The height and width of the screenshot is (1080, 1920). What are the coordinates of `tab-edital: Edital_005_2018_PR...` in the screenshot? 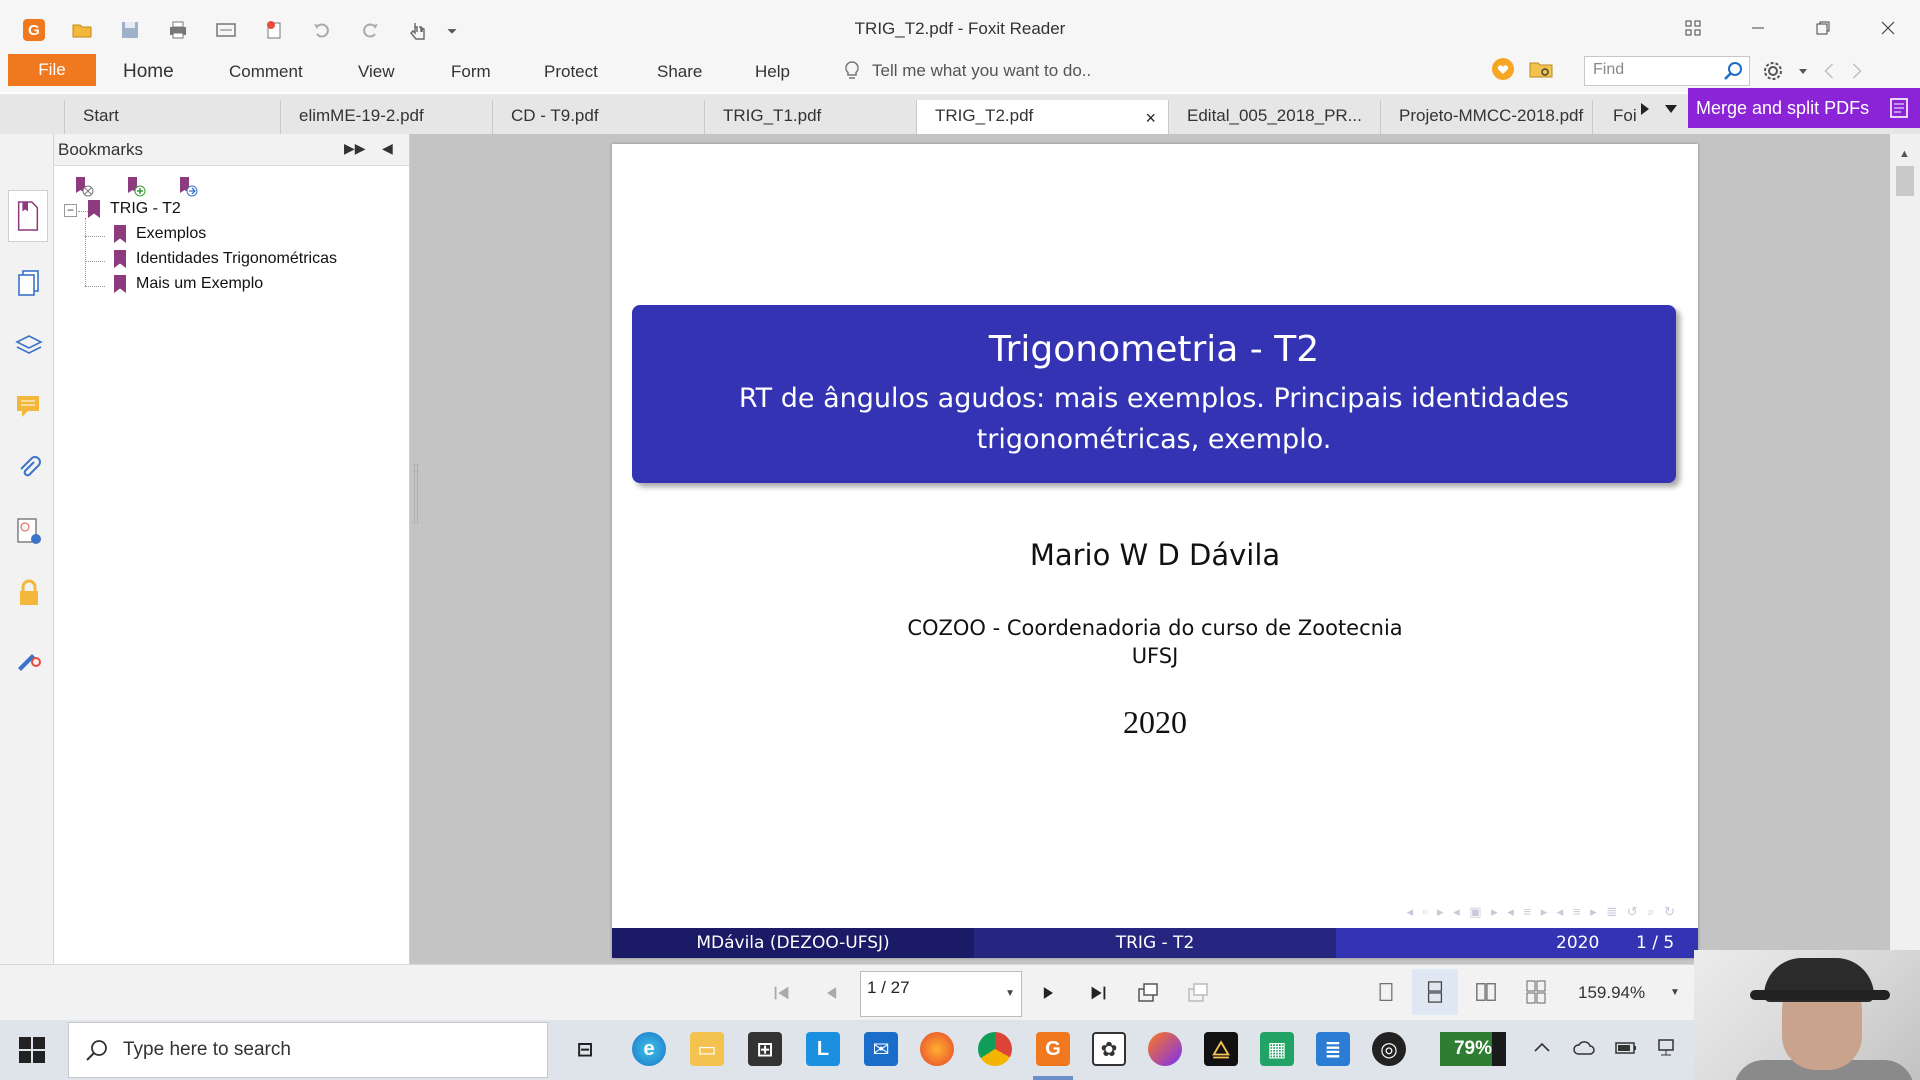 It's located at (1274, 117).